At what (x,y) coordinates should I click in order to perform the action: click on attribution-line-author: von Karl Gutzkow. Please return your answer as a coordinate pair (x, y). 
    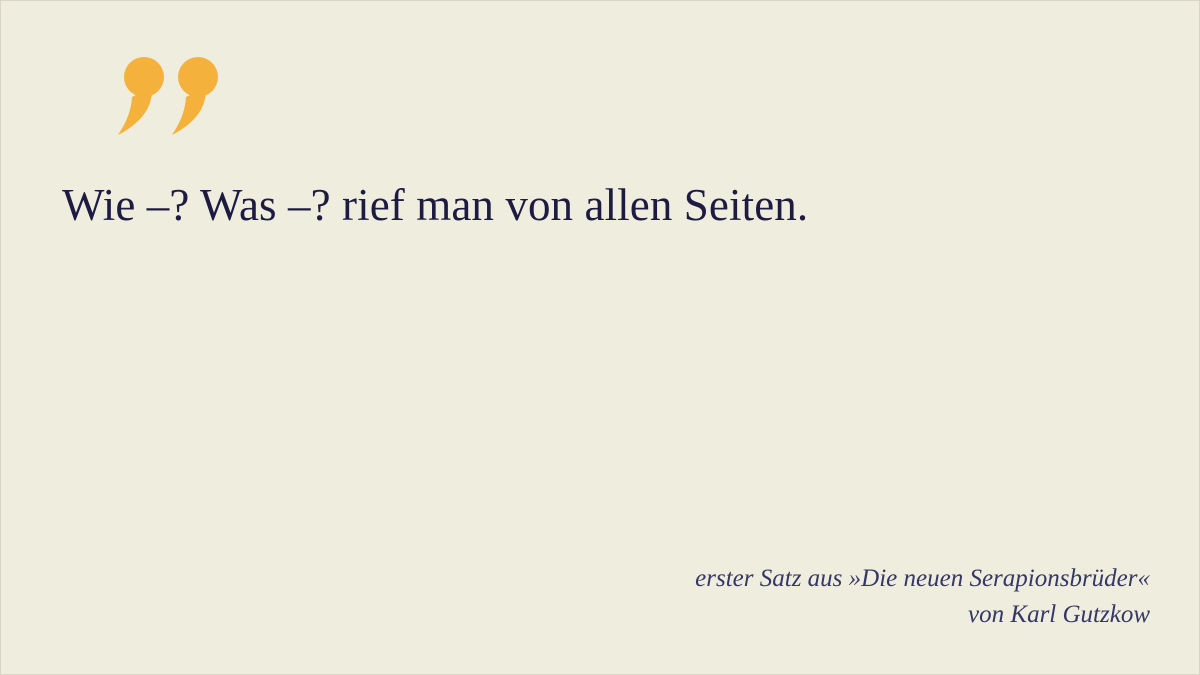
    Looking at the image, I should click on (1059, 614).